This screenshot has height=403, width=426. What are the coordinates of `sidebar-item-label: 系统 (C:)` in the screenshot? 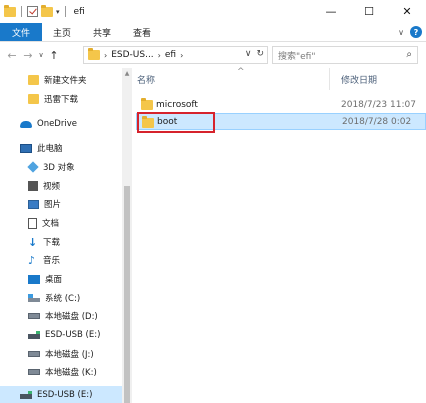 It's located at (63, 299).